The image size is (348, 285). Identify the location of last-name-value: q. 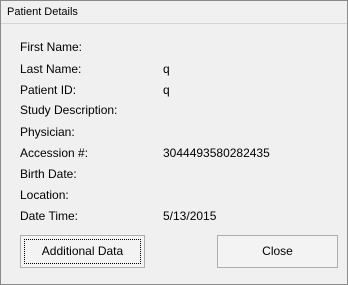
(166, 69).